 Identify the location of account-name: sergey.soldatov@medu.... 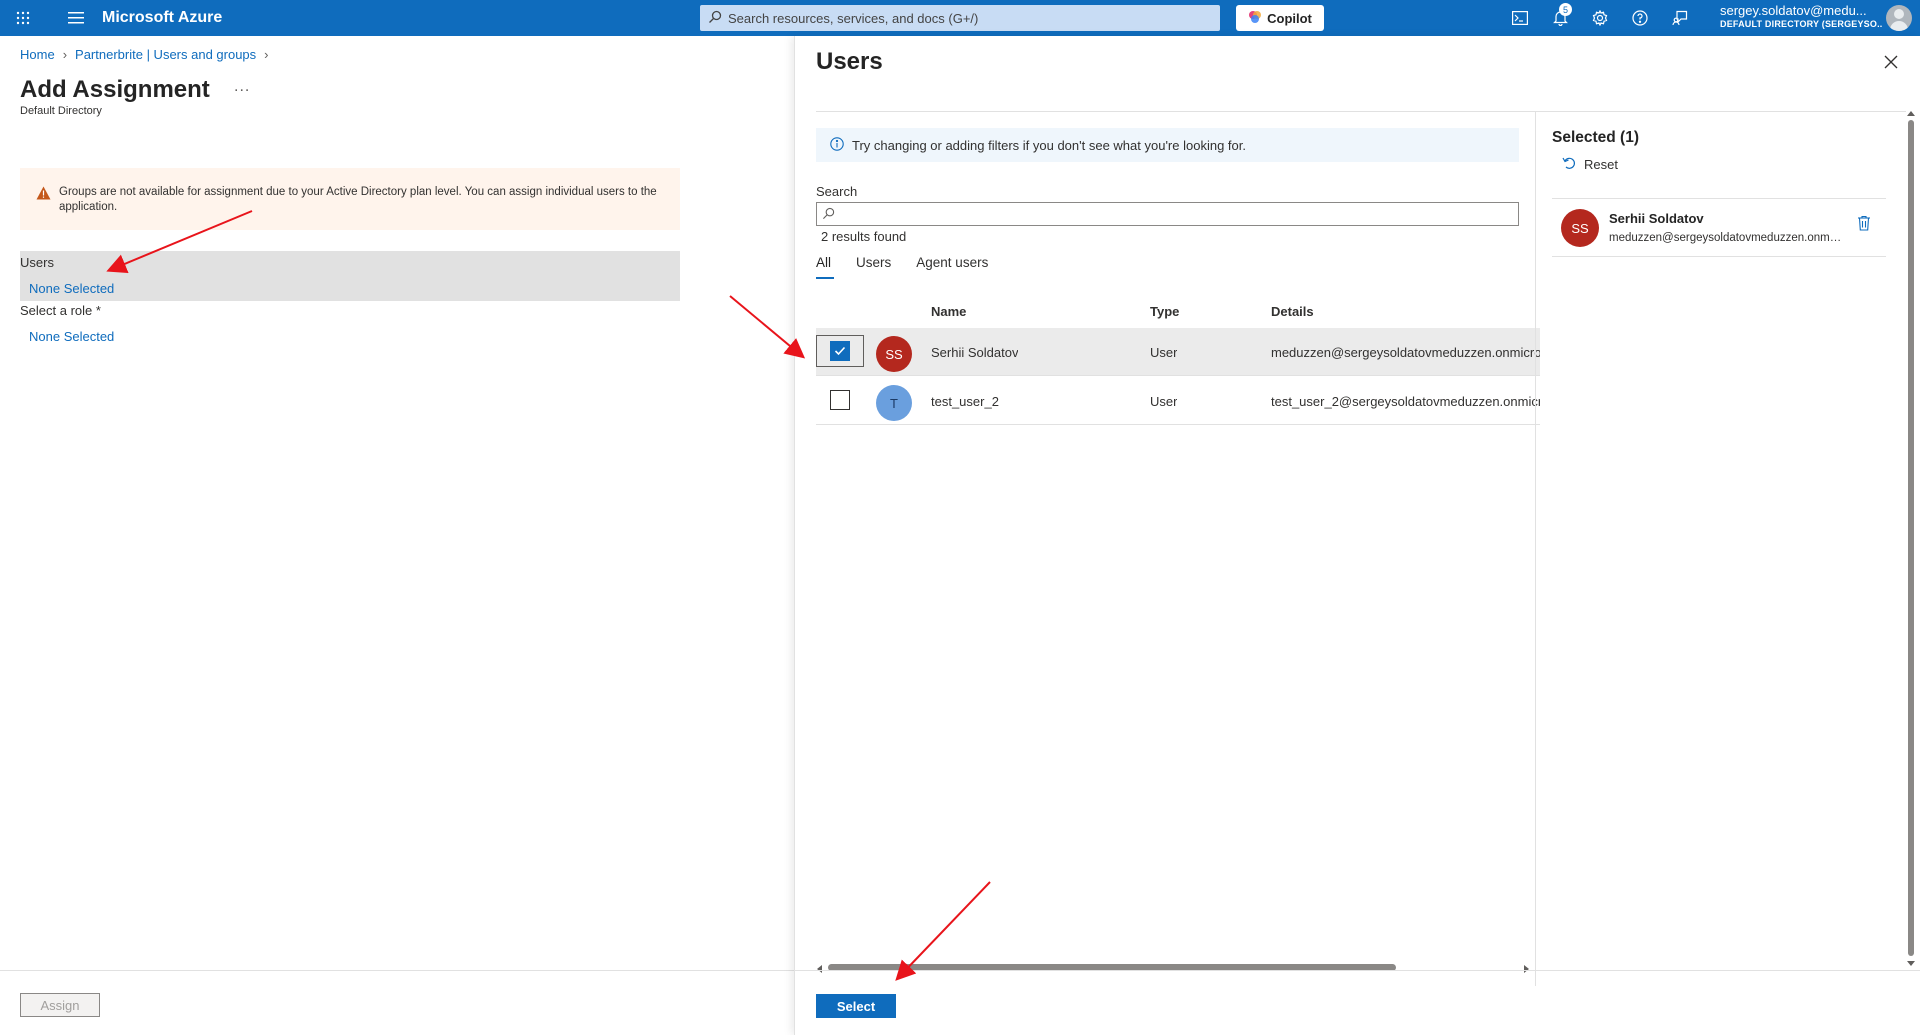
(1793, 10).